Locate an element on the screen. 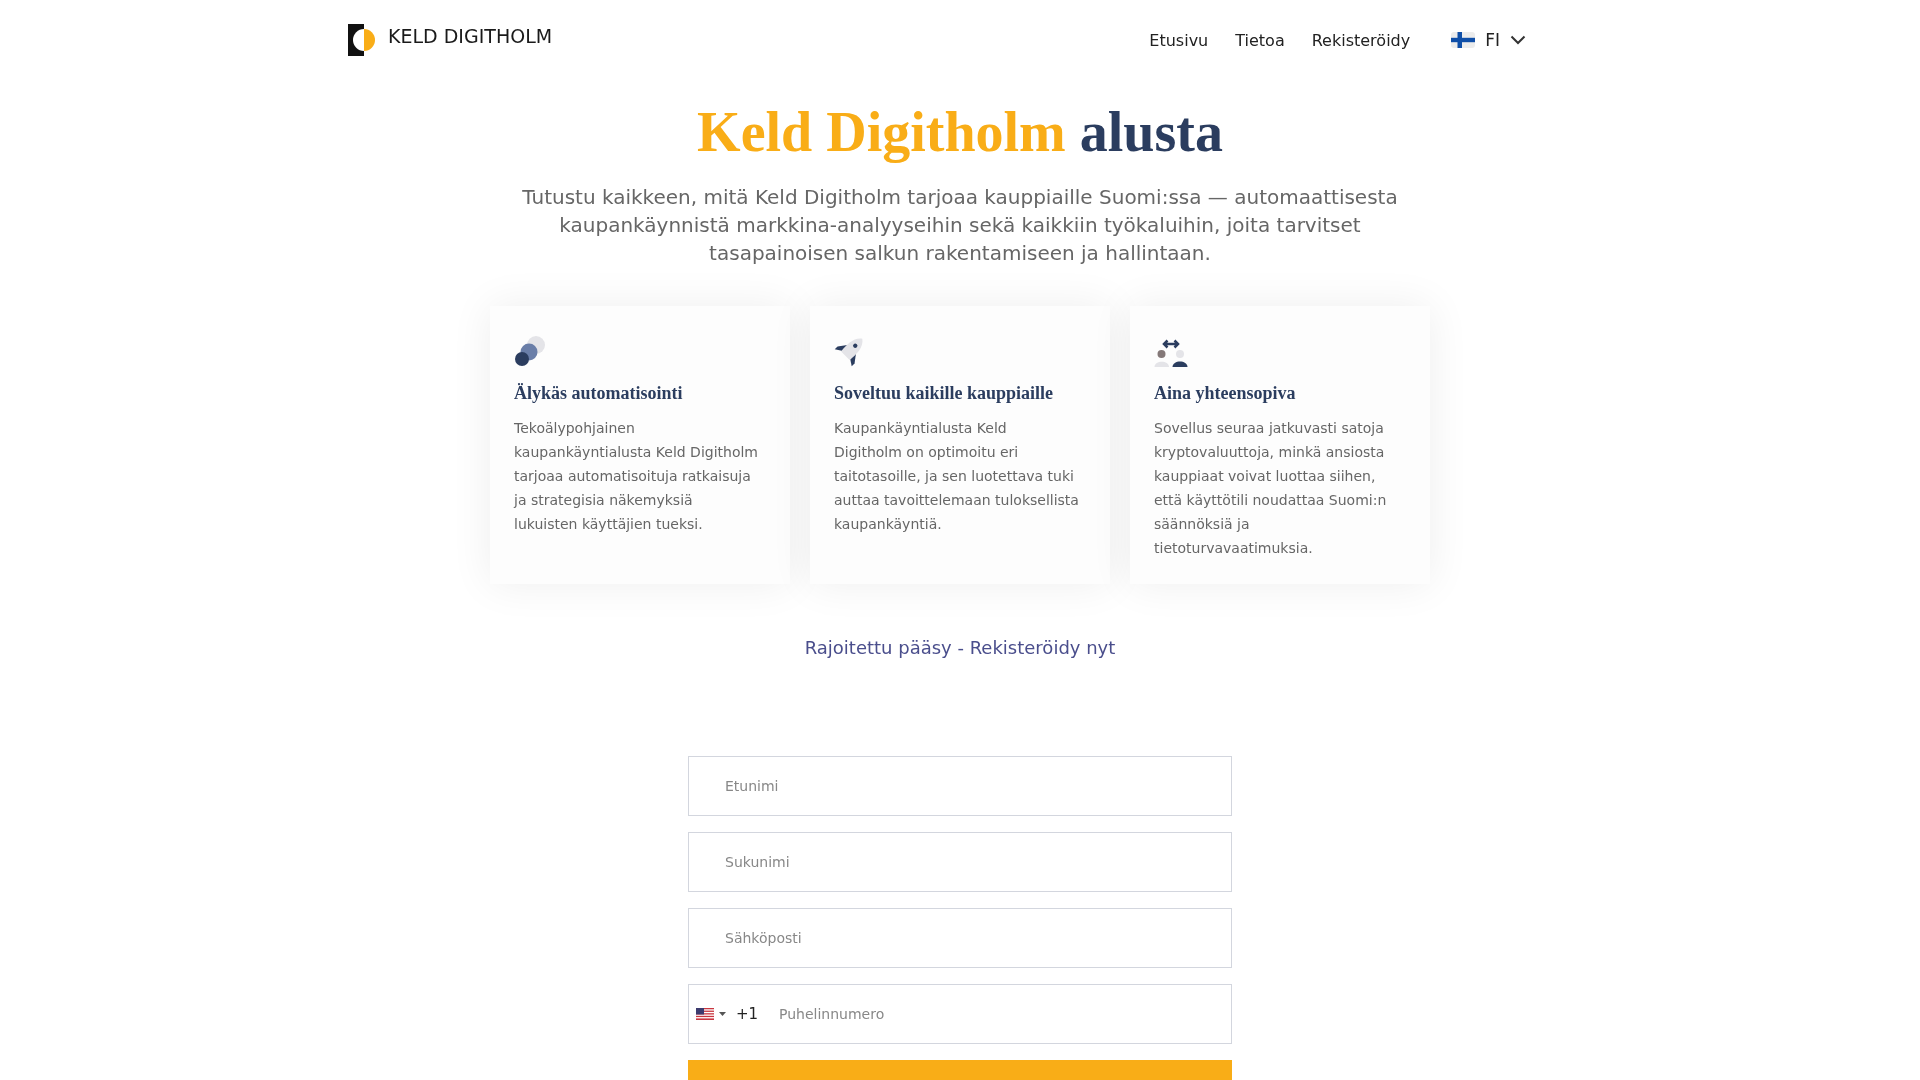  feature-title: Aina yhteensopiva is located at coordinates (1225, 393).